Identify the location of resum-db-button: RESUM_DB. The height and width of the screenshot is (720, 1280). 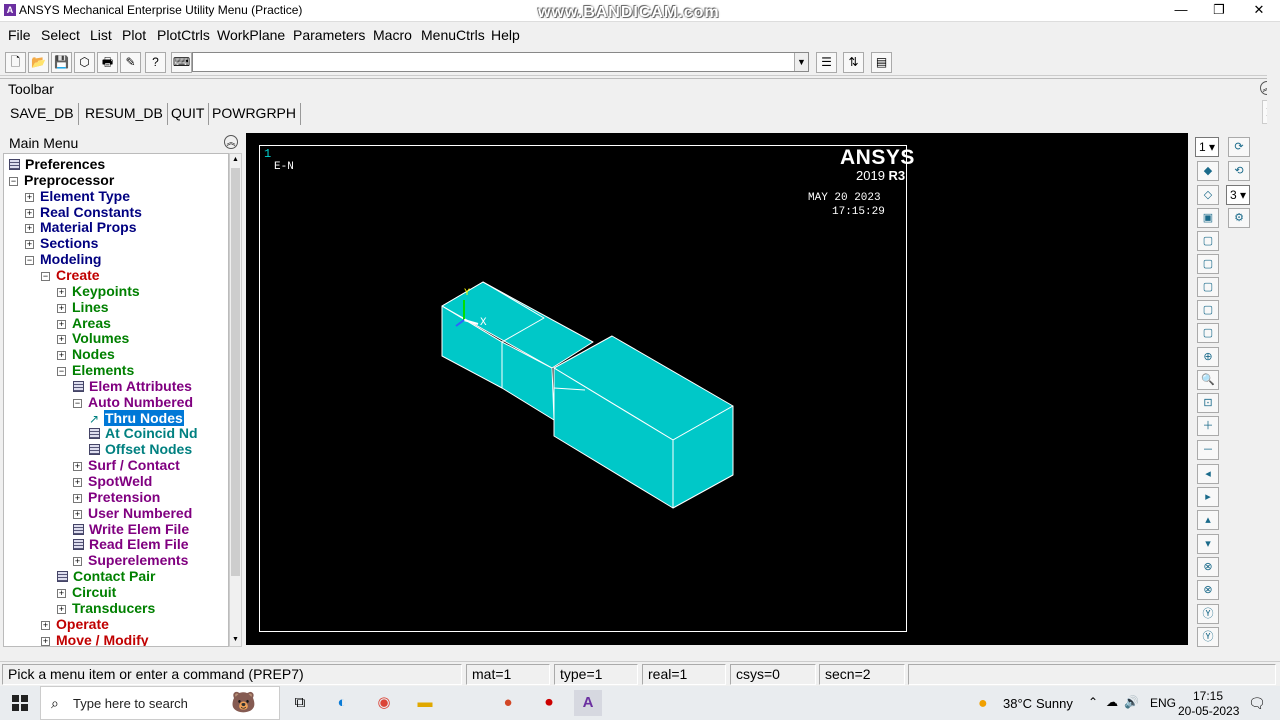
(124, 114).